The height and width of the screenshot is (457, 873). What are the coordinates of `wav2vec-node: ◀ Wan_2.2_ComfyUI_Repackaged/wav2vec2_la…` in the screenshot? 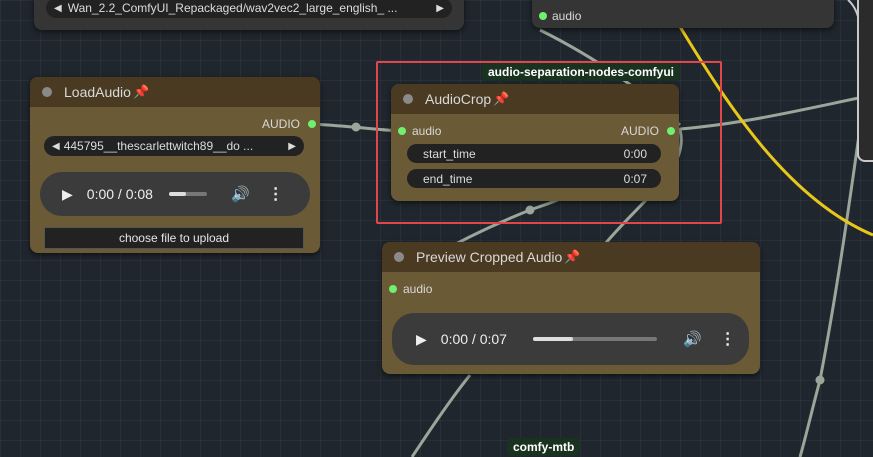 It's located at (249, 15).